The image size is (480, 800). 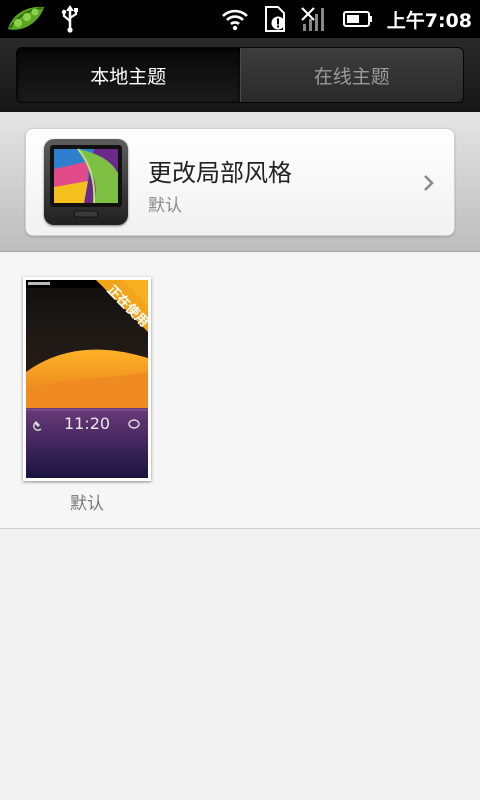 What do you see at coordinates (429, 20) in the screenshot?
I see `status-time: 上午7:08` at bounding box center [429, 20].